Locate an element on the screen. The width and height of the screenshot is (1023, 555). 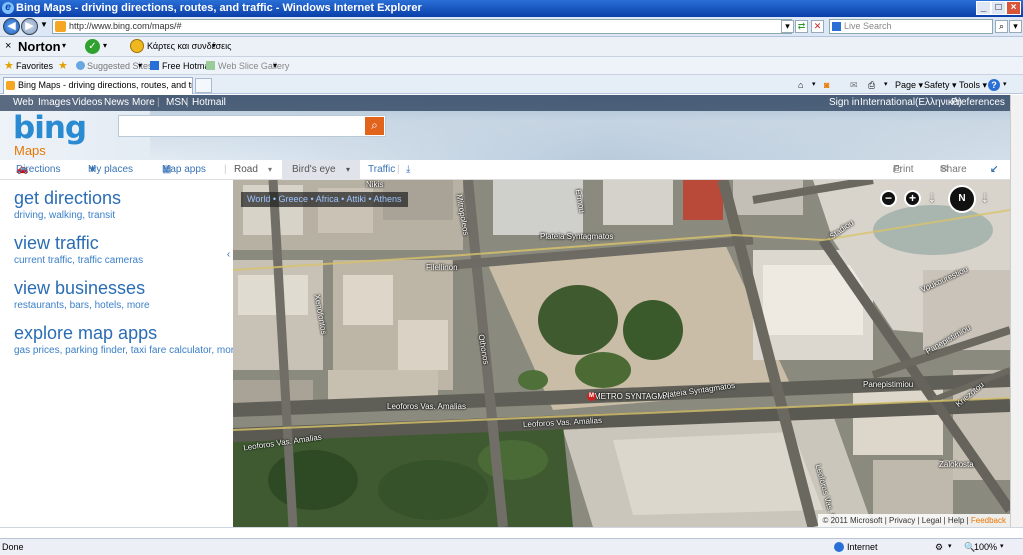
search-button: ⌕ is located at coordinates (374, 126).